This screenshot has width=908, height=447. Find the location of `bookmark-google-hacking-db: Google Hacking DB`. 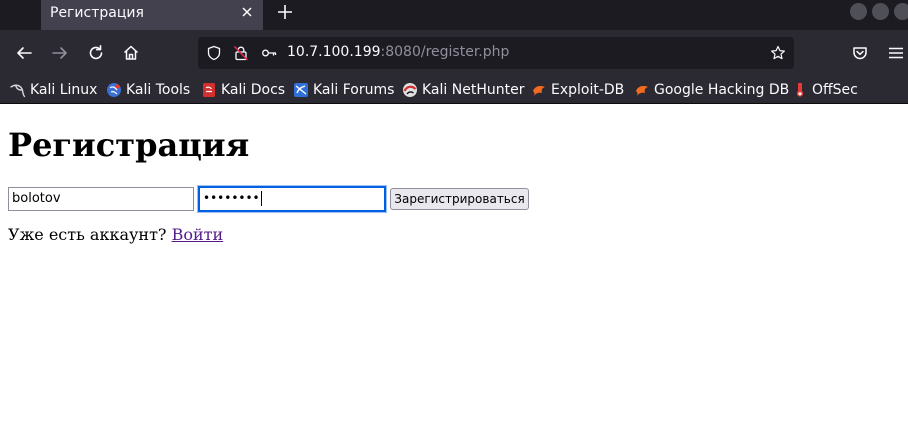

bookmark-google-hacking-db: Google Hacking DB is located at coordinates (711, 90).